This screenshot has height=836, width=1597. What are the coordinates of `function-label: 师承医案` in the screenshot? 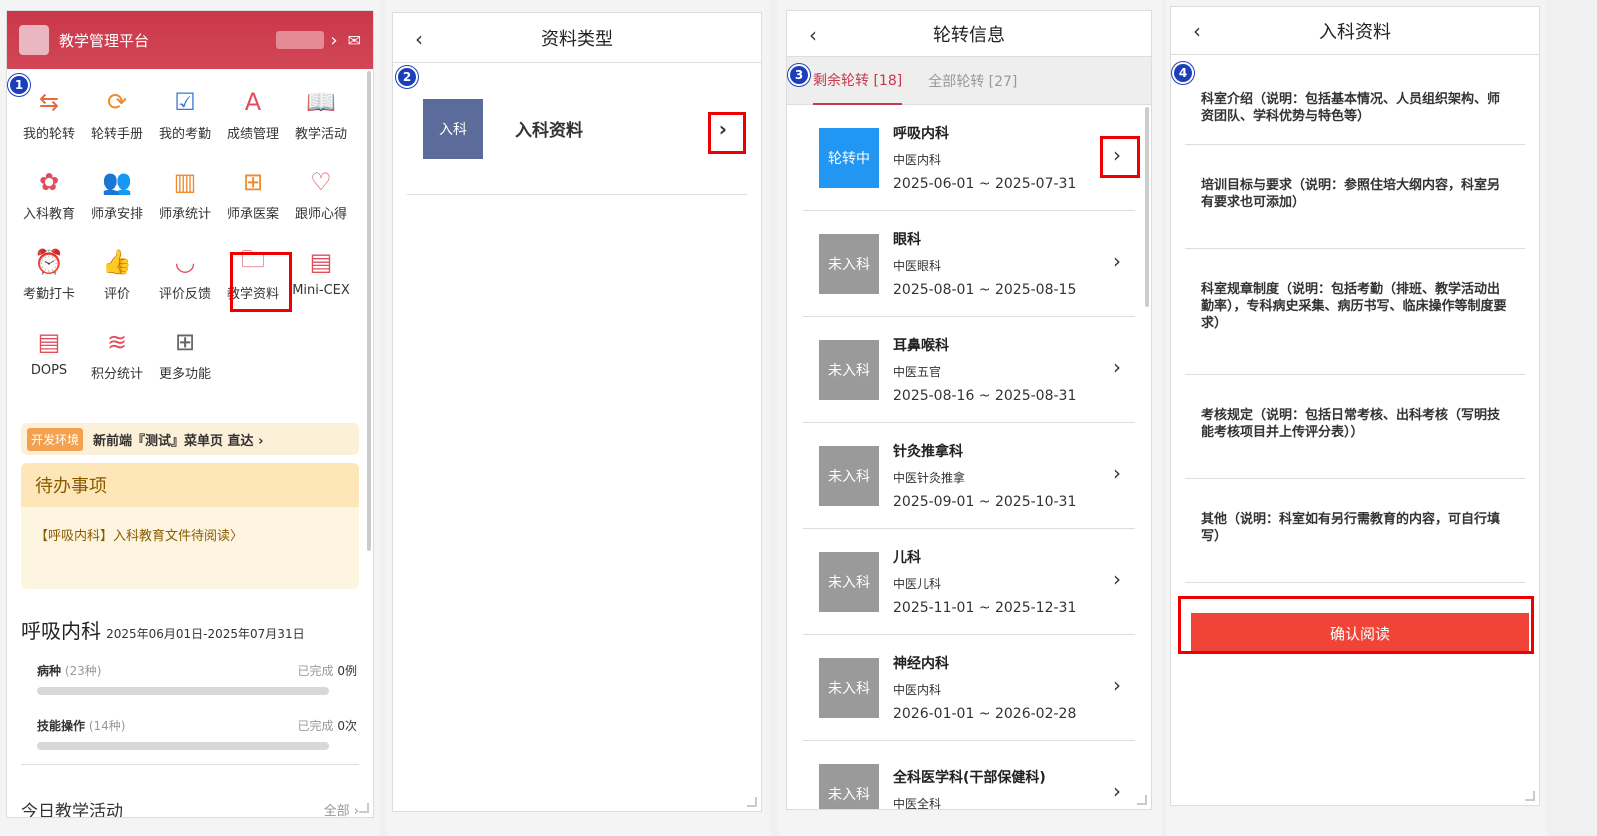 It's located at (252, 214).